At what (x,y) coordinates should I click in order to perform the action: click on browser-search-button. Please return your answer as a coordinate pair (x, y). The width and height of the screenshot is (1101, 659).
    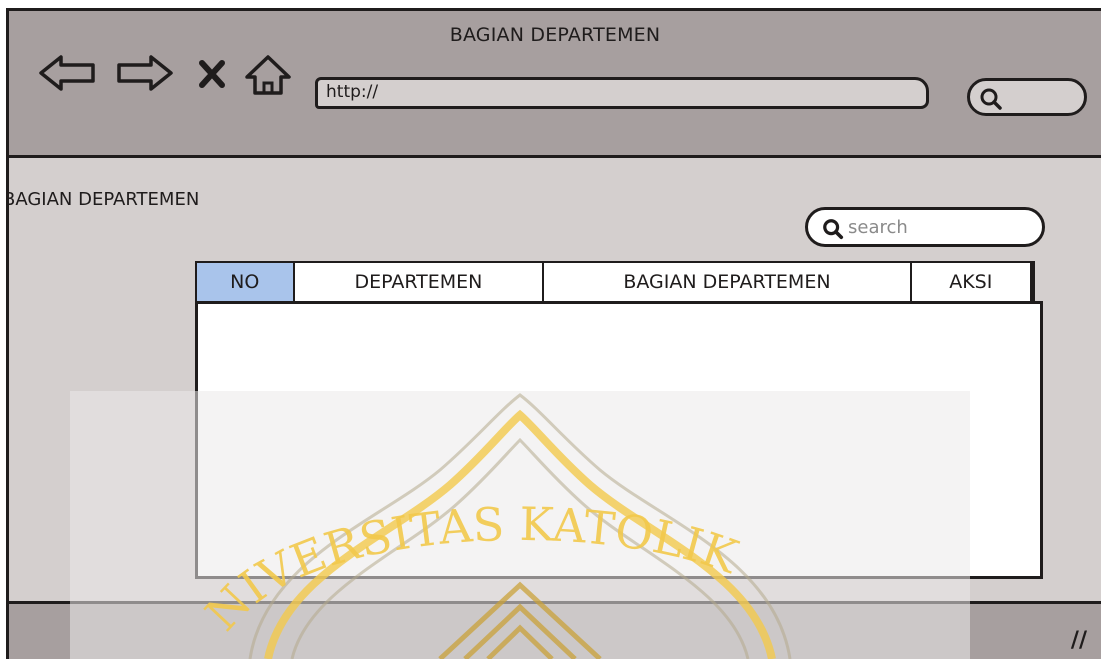
    Looking at the image, I should click on (1027, 97).